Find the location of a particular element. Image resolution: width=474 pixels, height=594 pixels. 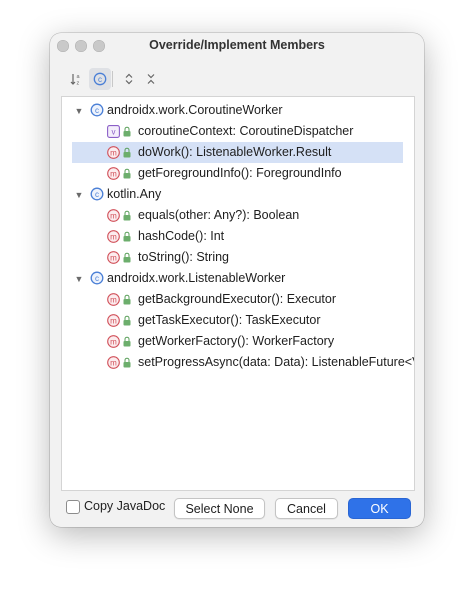

sort-alphabetically-icon: a z is located at coordinates (75, 80).